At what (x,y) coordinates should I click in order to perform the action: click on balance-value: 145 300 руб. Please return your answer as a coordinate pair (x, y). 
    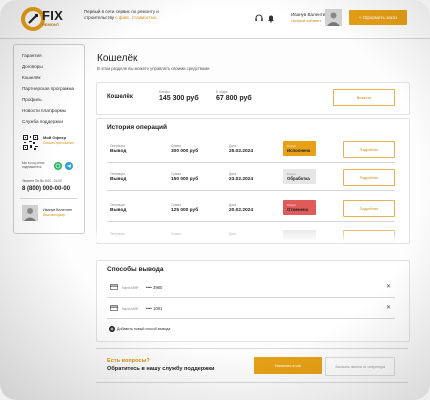
    Looking at the image, I should click on (179, 98).